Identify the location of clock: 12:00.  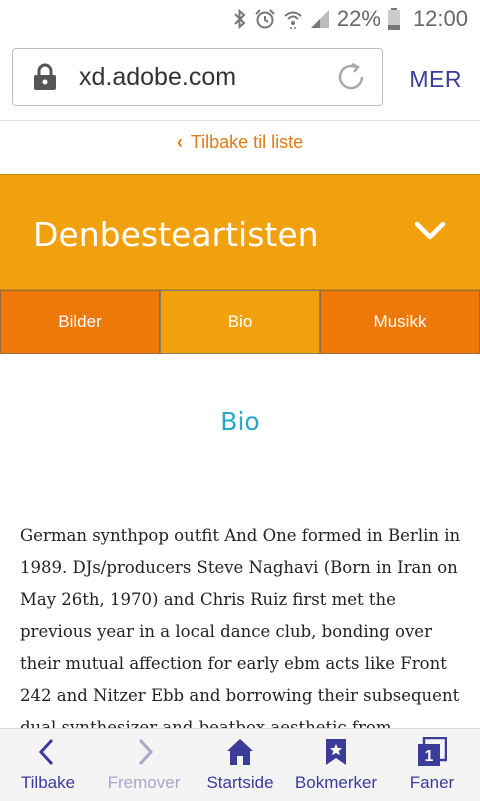
(440, 18).